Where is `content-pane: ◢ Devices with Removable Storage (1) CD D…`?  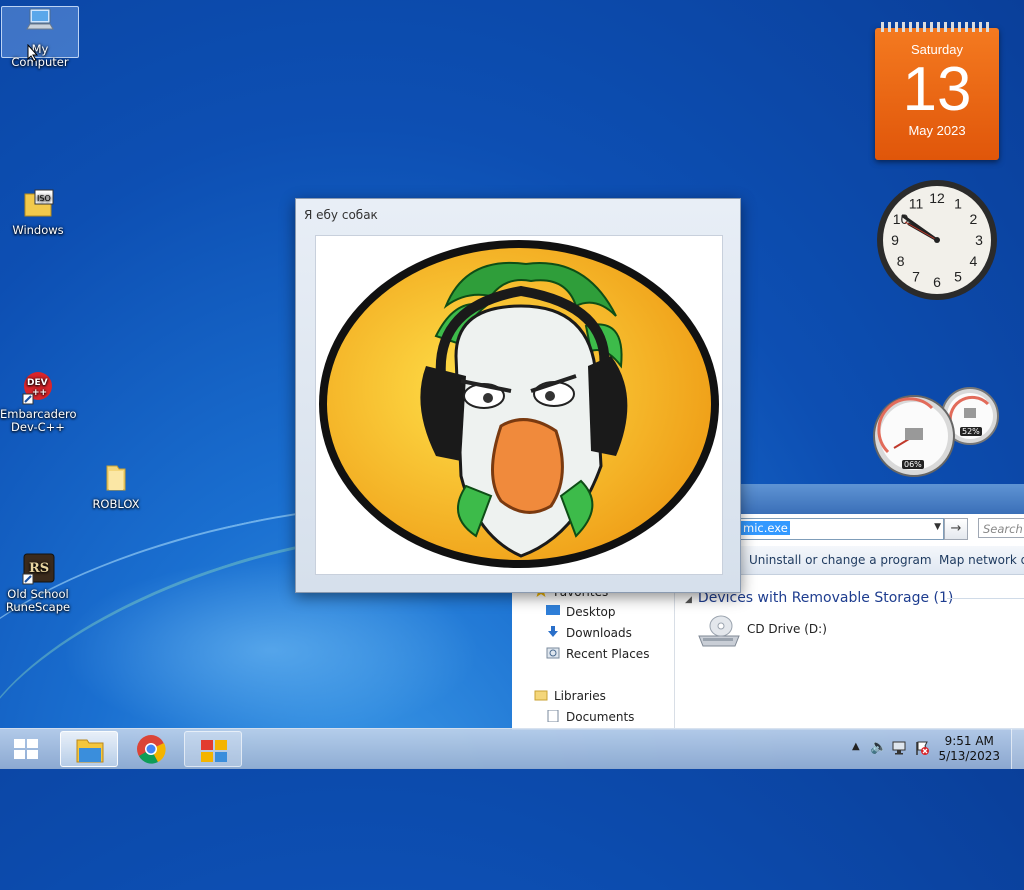
content-pane: ◢ Devices with Removable Storage (1) CD D… is located at coordinates (849, 653).